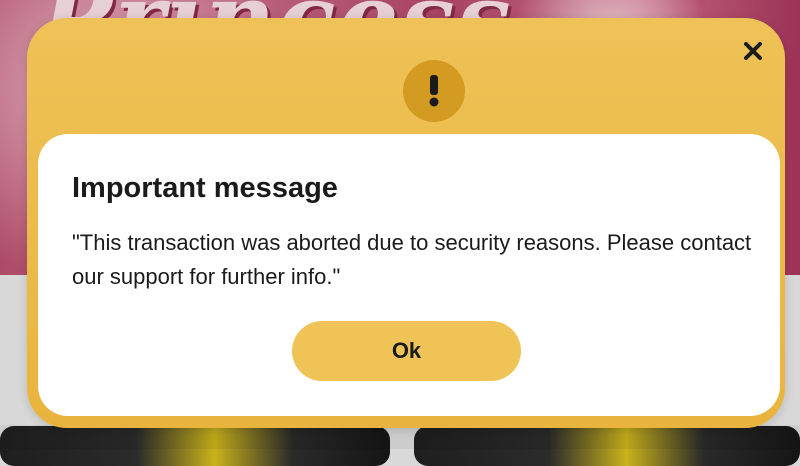  Describe the element at coordinates (434, 91) in the screenshot. I see `exclamation-icon` at that location.